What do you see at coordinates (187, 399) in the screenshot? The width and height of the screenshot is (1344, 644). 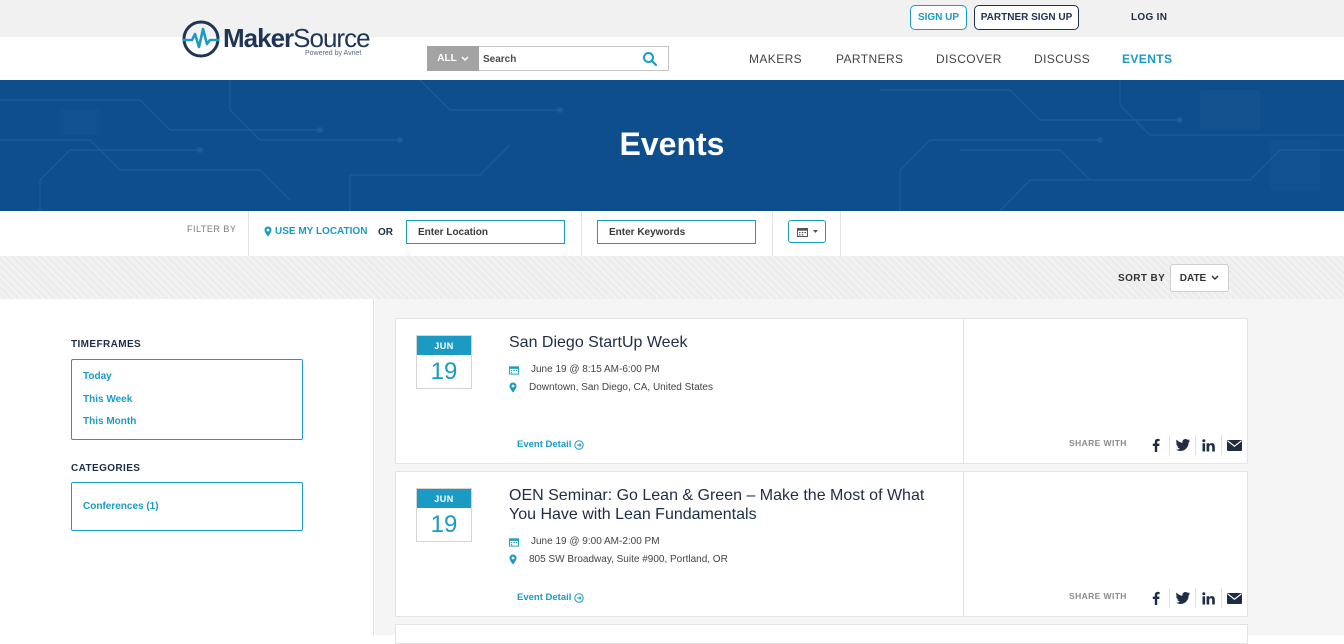 I see `timeframes-list: Today This Week This Month` at bounding box center [187, 399].